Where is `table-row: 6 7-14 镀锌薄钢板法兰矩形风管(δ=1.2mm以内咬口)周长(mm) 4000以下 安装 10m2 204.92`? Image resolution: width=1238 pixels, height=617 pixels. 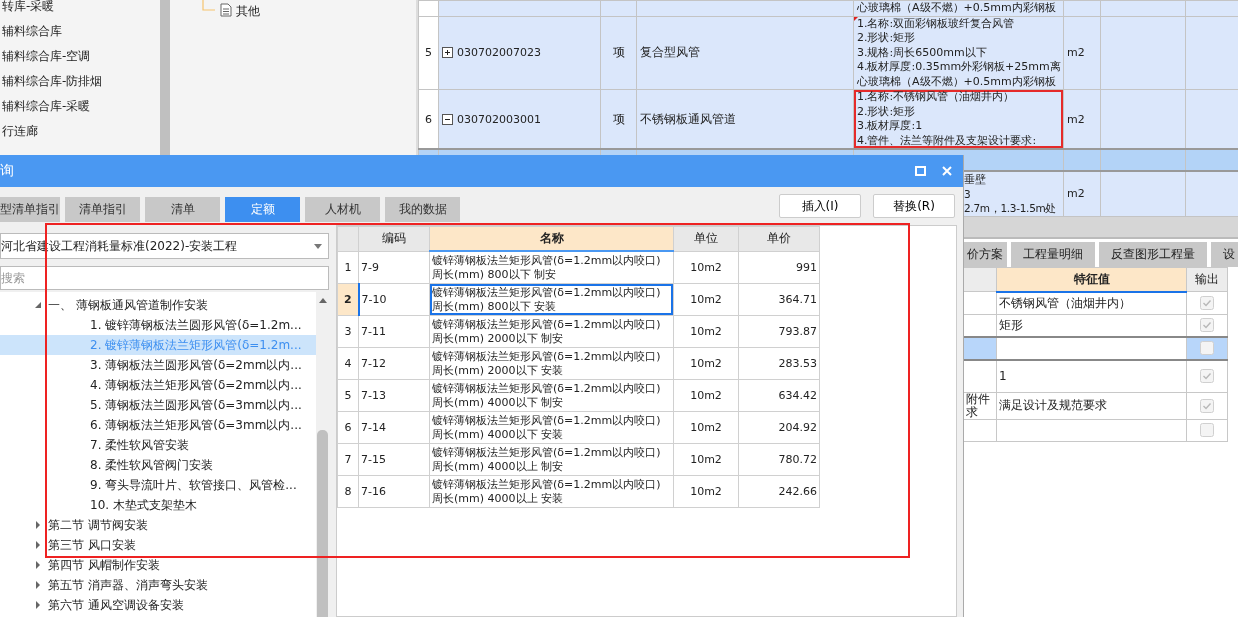 table-row: 6 7-14 镀锌薄钢板法兰矩形风管(δ=1.2mm以内咬口)周长(mm) 4000以下 安装 10m2 204.92 is located at coordinates (578, 427).